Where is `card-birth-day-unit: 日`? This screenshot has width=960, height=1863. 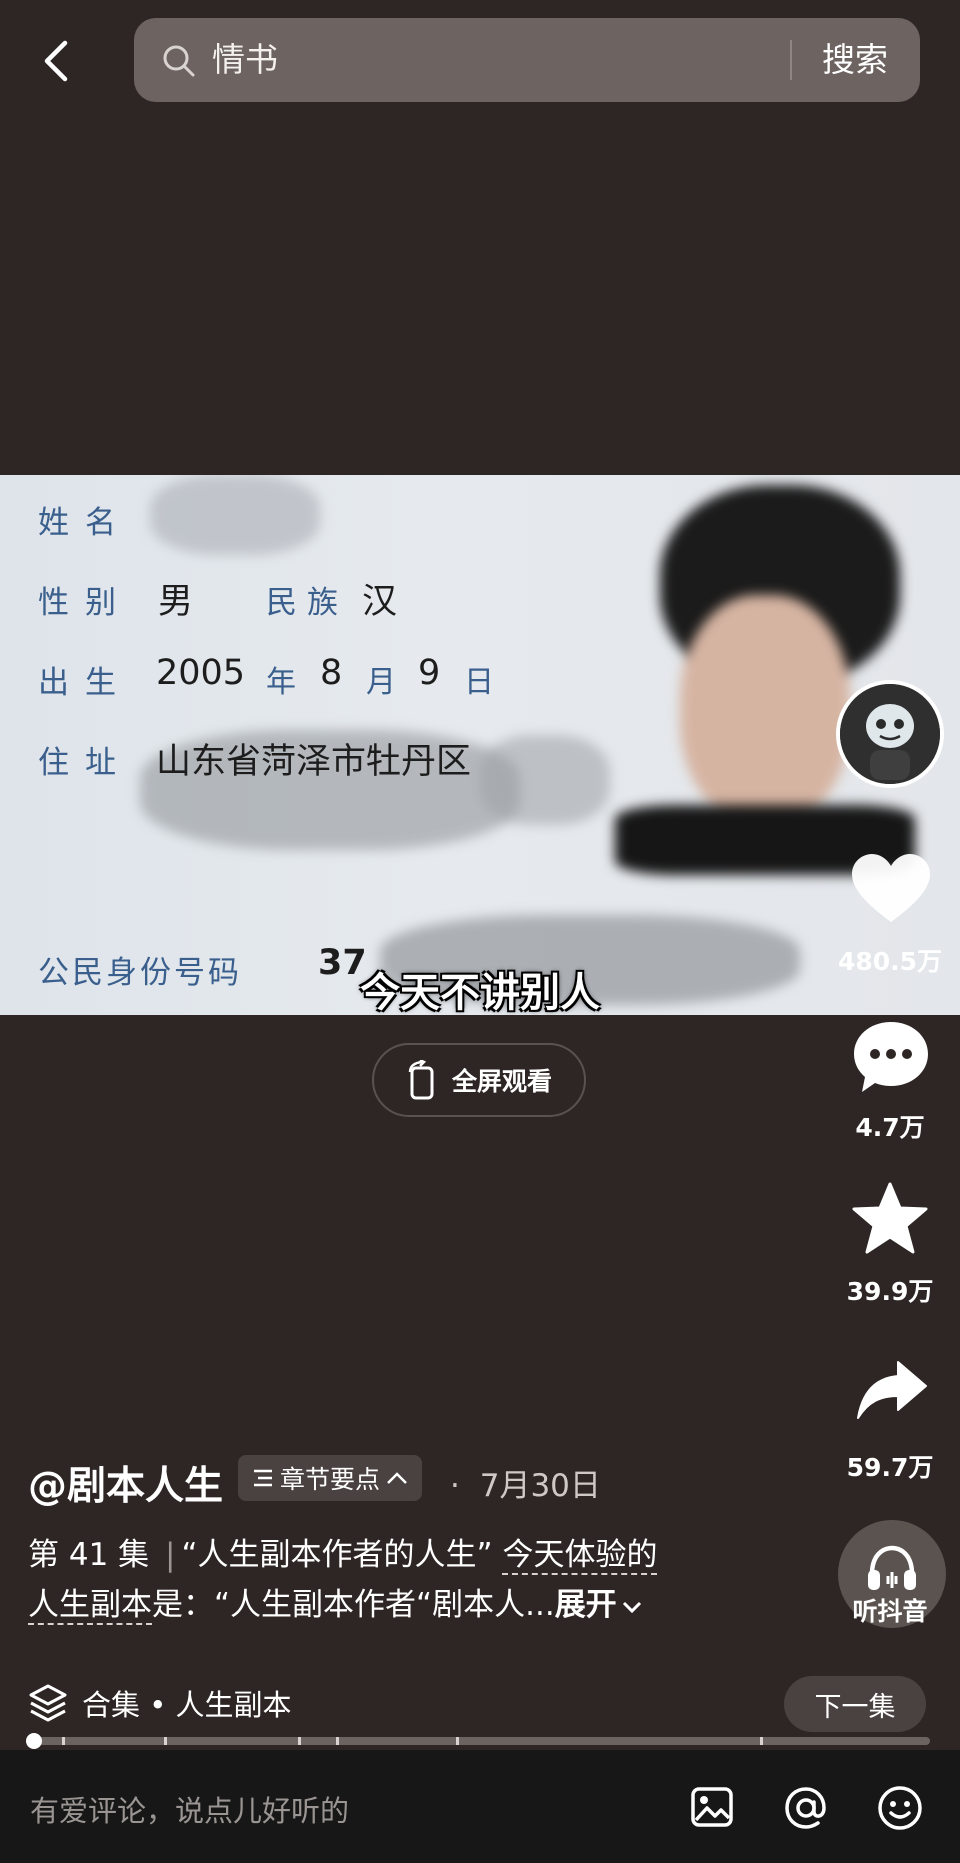 card-birth-day-unit: 日 is located at coordinates (479, 682).